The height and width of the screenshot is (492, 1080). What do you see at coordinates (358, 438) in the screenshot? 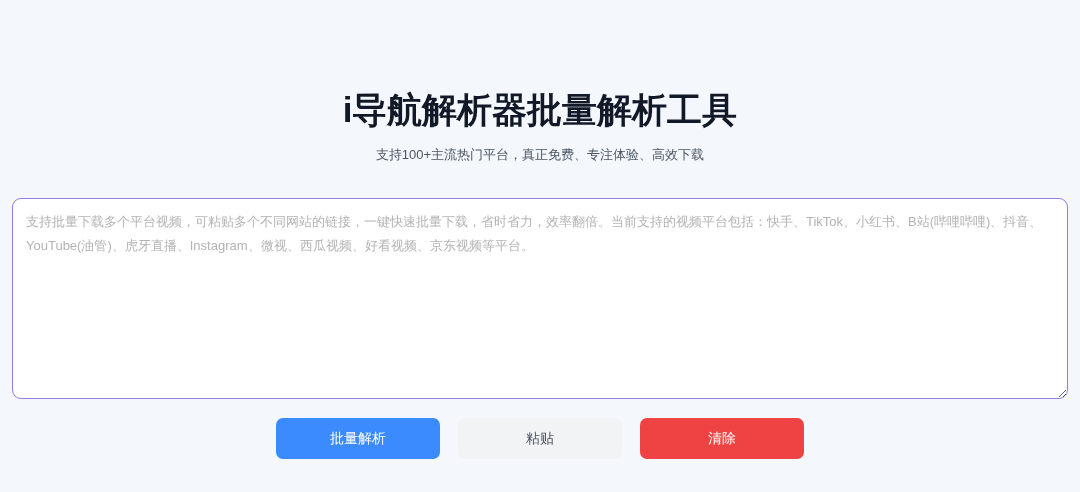
I see `parse-button: 批量解析` at bounding box center [358, 438].